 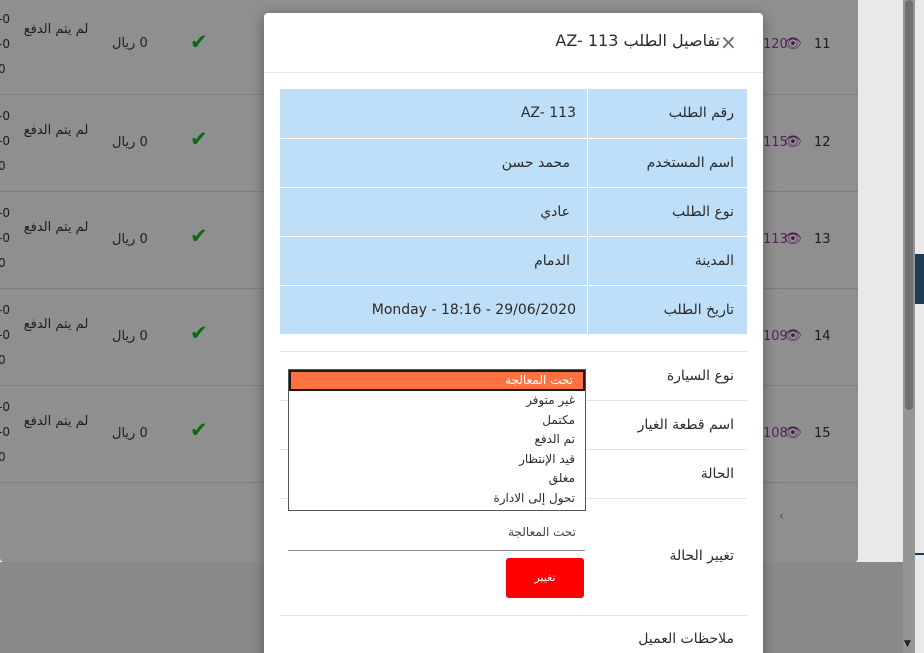 I want to click on info-row-order-type: نوع الطلب عادي, so click(x=513, y=211).